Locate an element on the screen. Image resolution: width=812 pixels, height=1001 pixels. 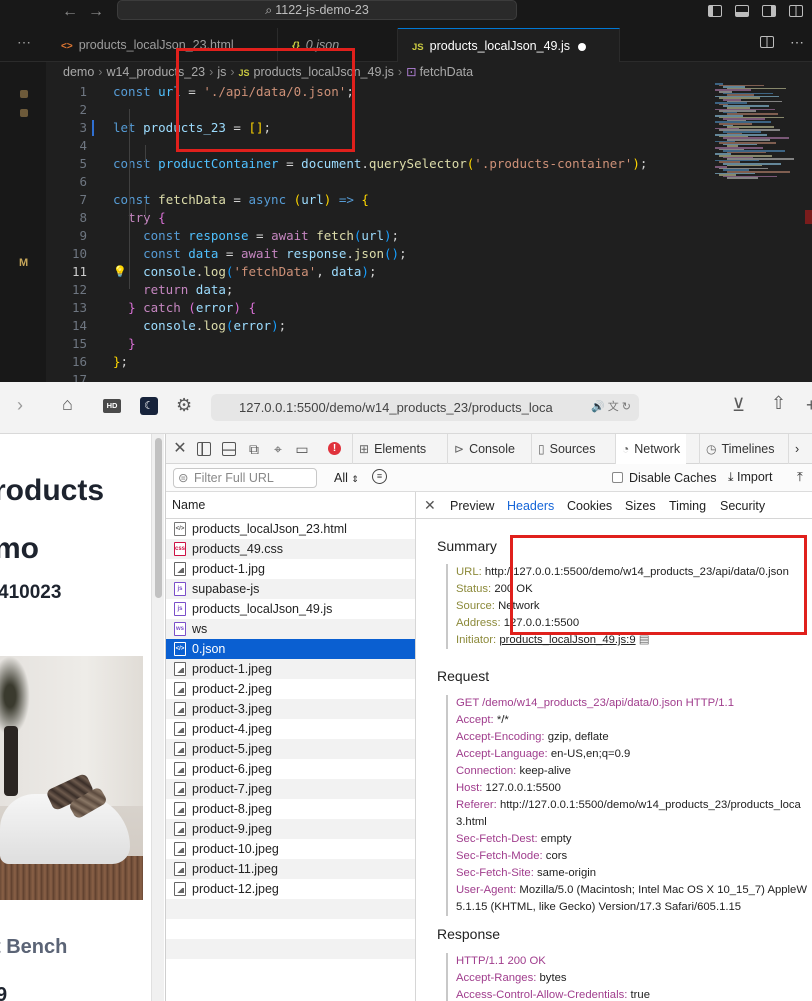
page-scrollbar is located at coordinates (157, 717).